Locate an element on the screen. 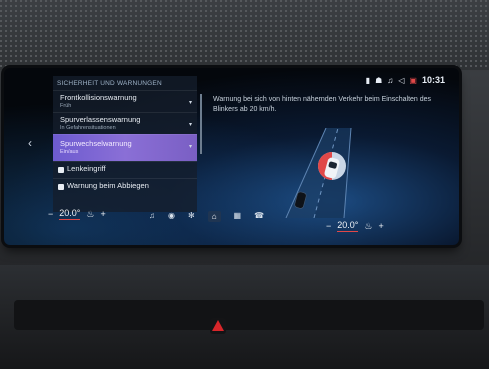 Image resolution: width=489 pixels, height=369 pixels. fan-icon: ✻ is located at coordinates (191, 216).